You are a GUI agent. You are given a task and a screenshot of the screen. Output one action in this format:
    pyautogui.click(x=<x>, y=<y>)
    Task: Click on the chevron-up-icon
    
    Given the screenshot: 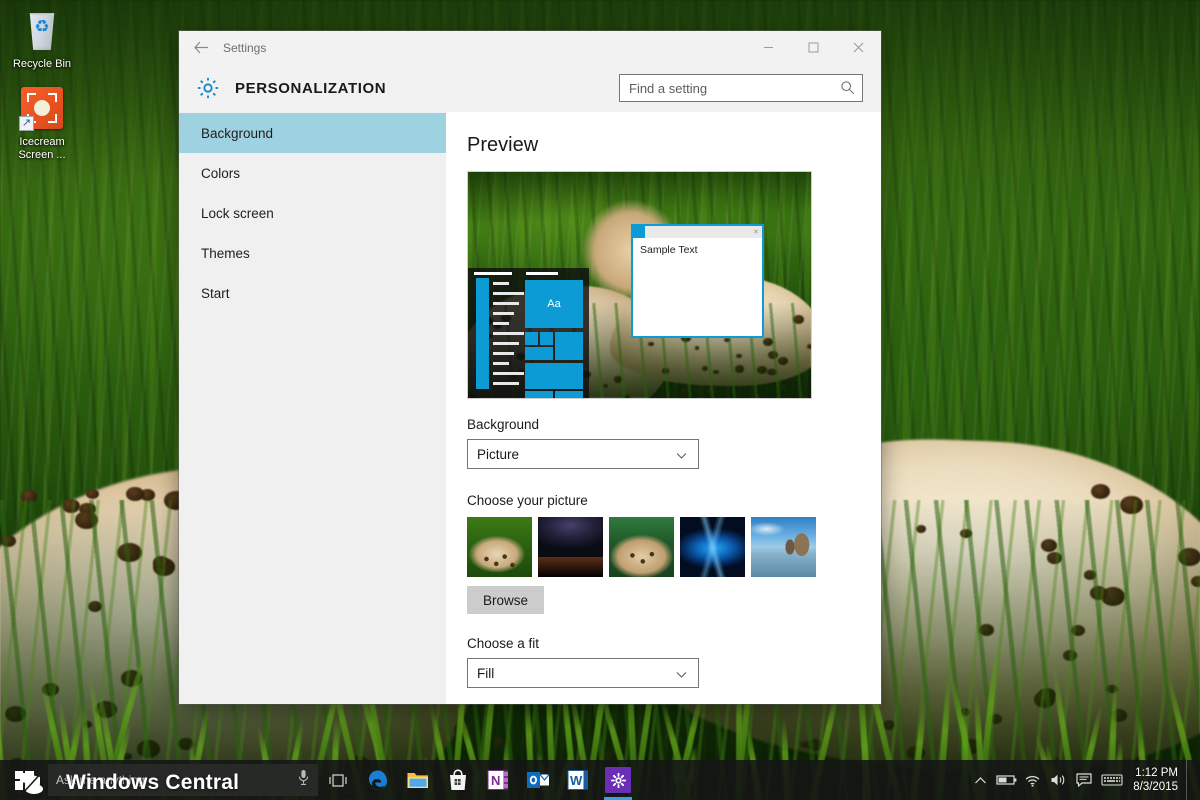 What is the action you would take?
    pyautogui.click(x=980, y=779)
    